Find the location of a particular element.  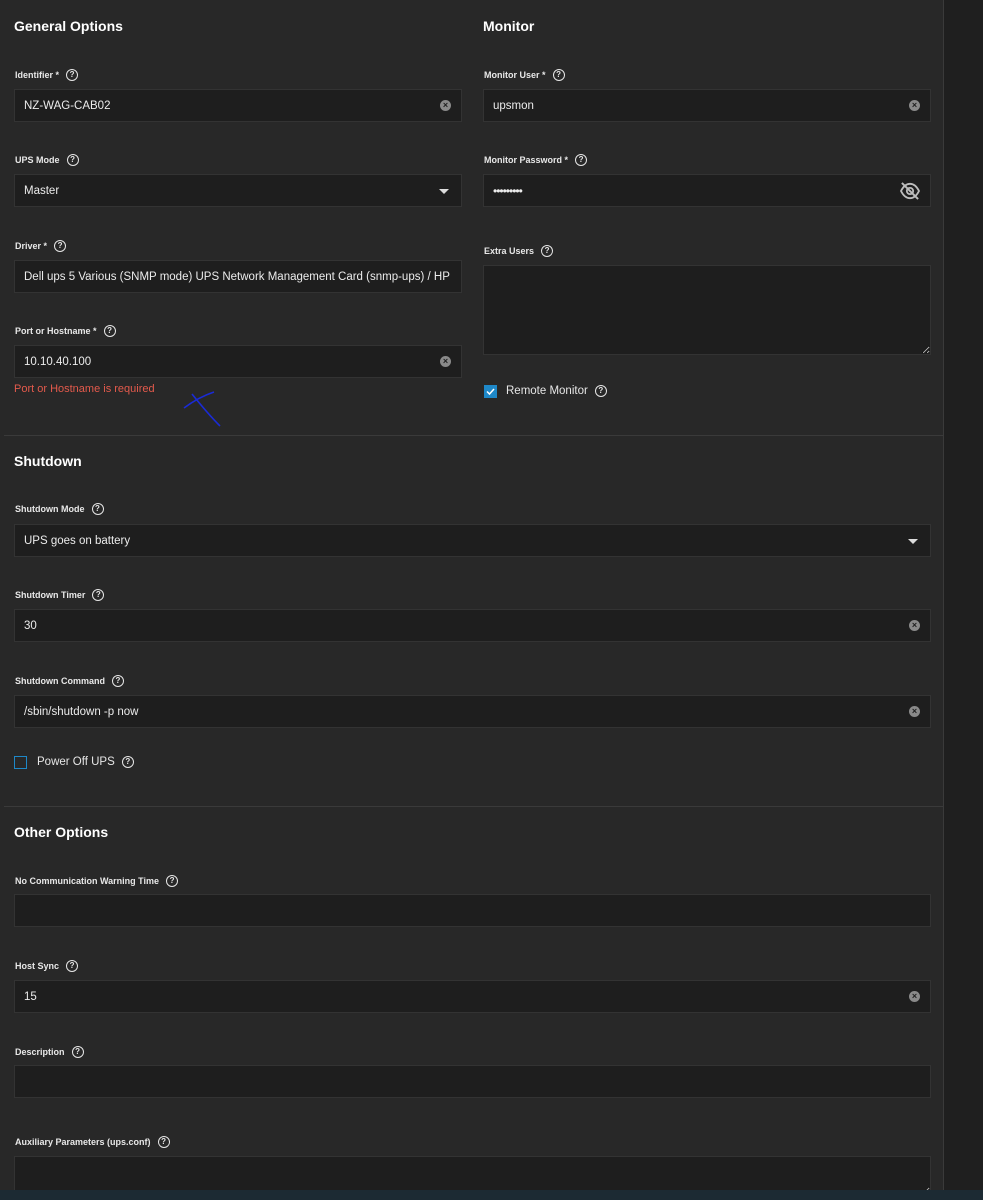

no-communication-label-text: No Communication Warning Time is located at coordinates (87, 881).